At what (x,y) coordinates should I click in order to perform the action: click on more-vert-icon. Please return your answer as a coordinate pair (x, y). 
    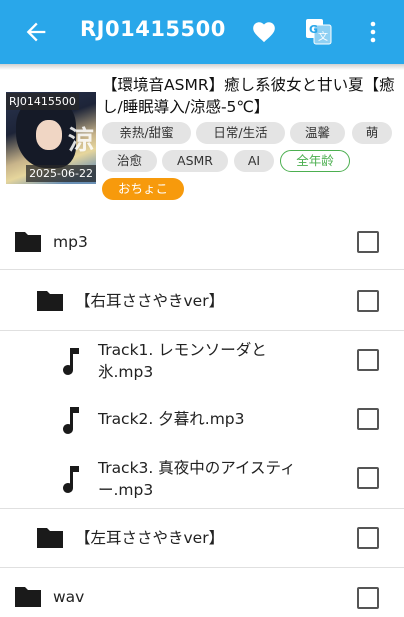
    Looking at the image, I should click on (373, 32).